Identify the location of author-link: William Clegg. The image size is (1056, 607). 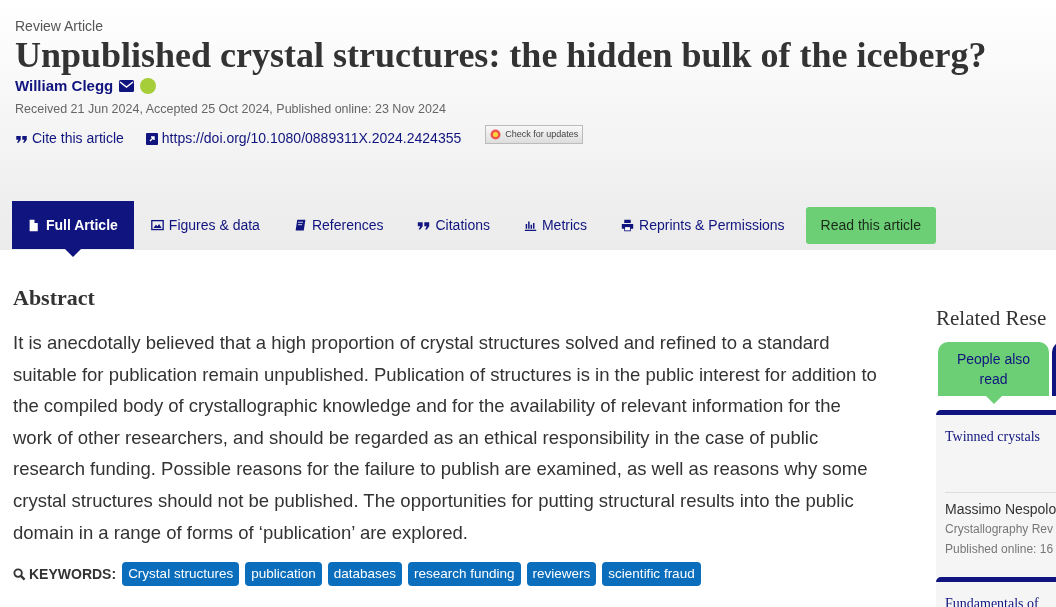
(64, 86).